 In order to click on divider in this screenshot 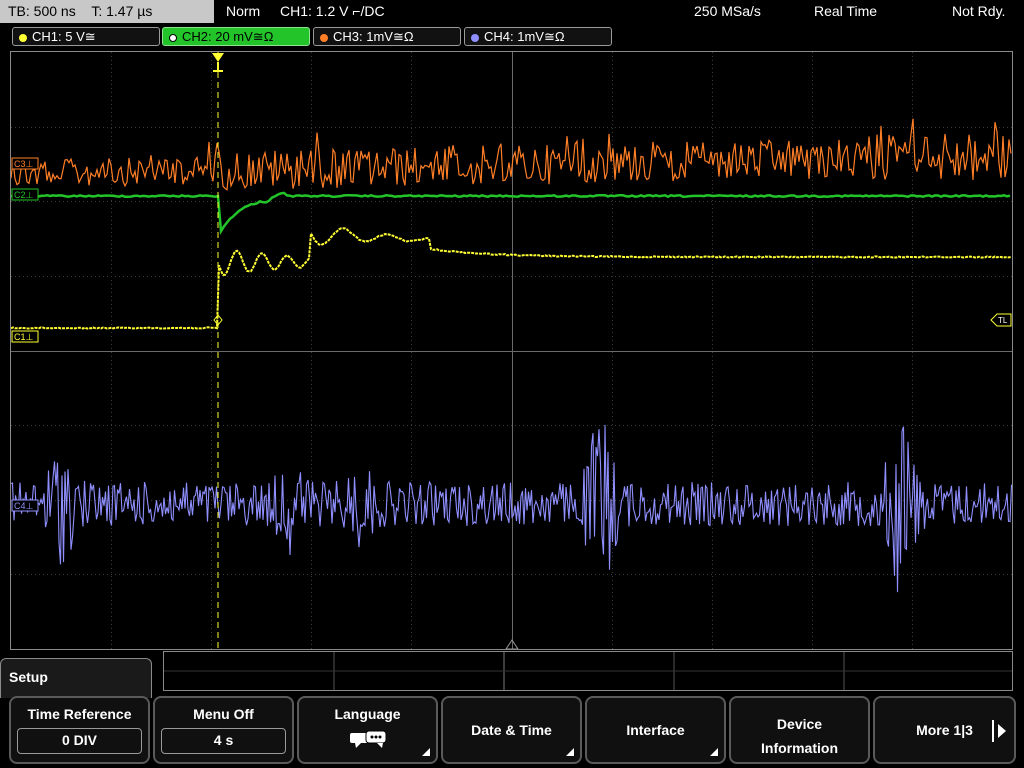, I will do `click(993, 731)`.